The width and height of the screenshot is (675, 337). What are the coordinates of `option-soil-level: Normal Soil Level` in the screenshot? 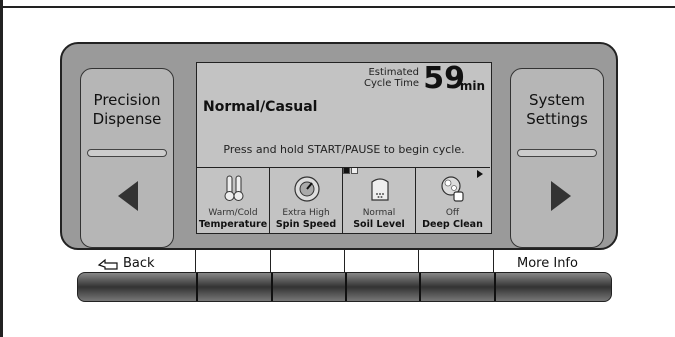 It's located at (379, 201).